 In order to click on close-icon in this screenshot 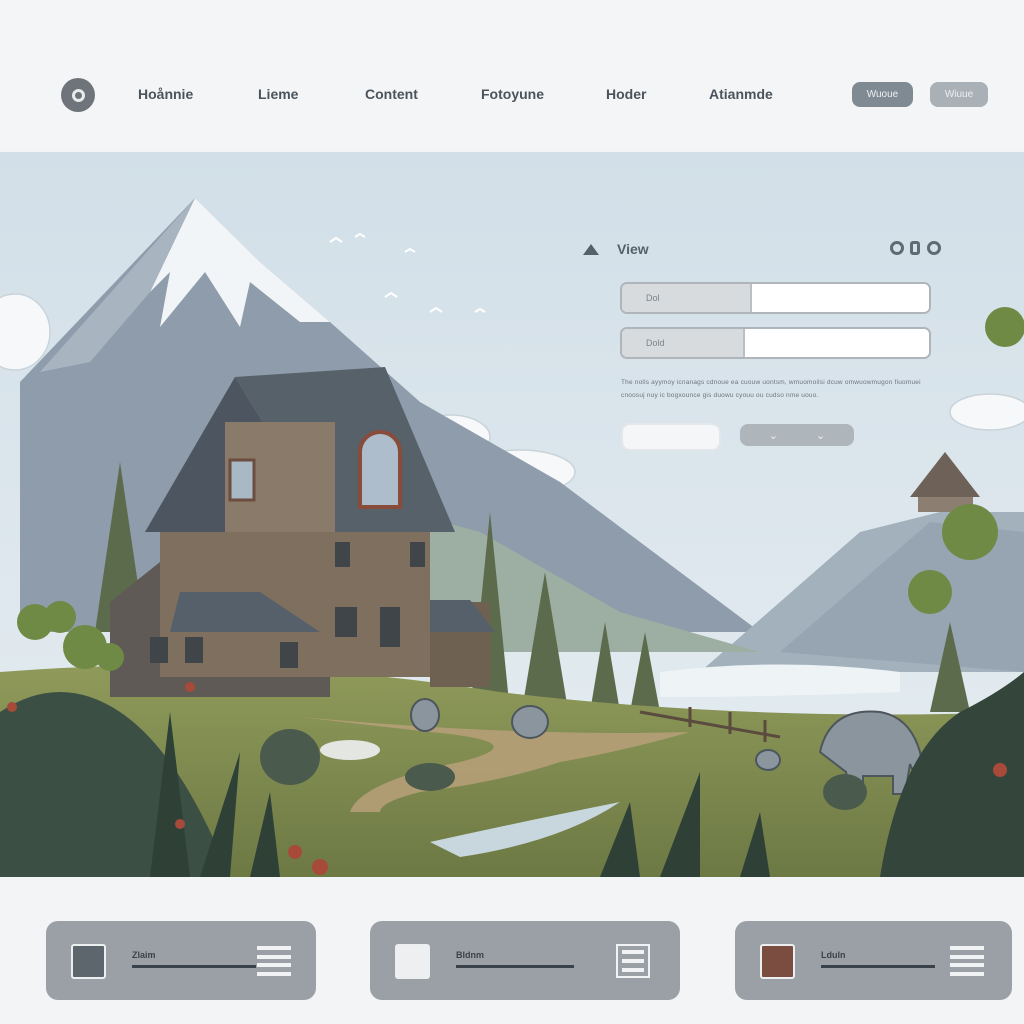, I will do `click(934, 248)`.